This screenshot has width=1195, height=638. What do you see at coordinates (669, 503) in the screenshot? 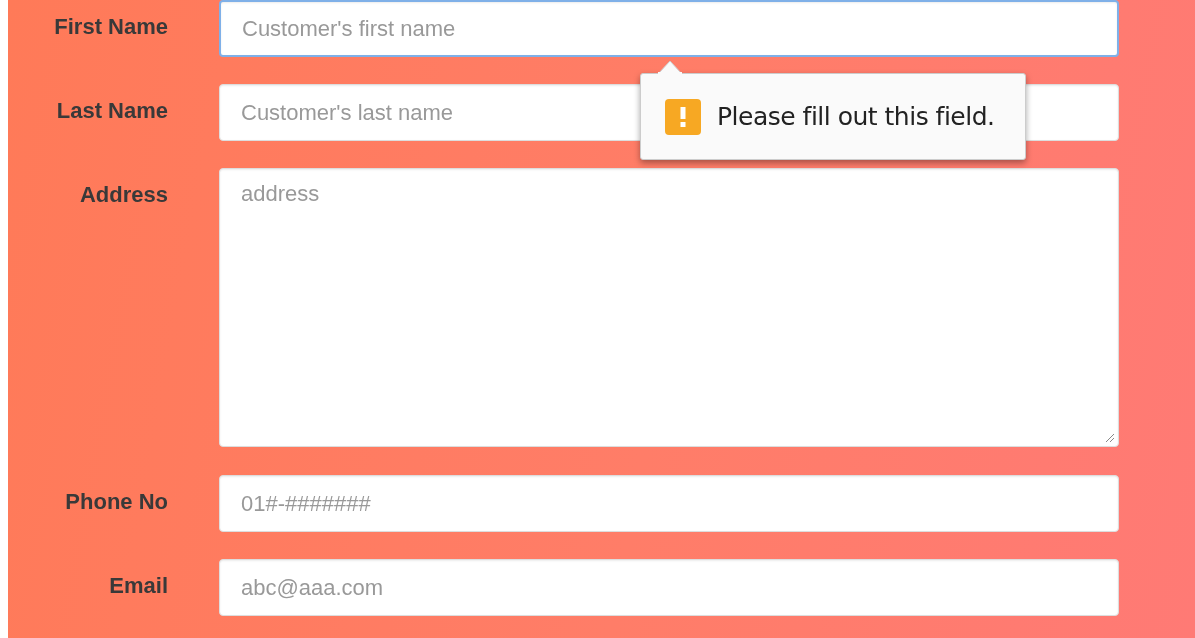
I see `input-field: 01#-#######` at bounding box center [669, 503].